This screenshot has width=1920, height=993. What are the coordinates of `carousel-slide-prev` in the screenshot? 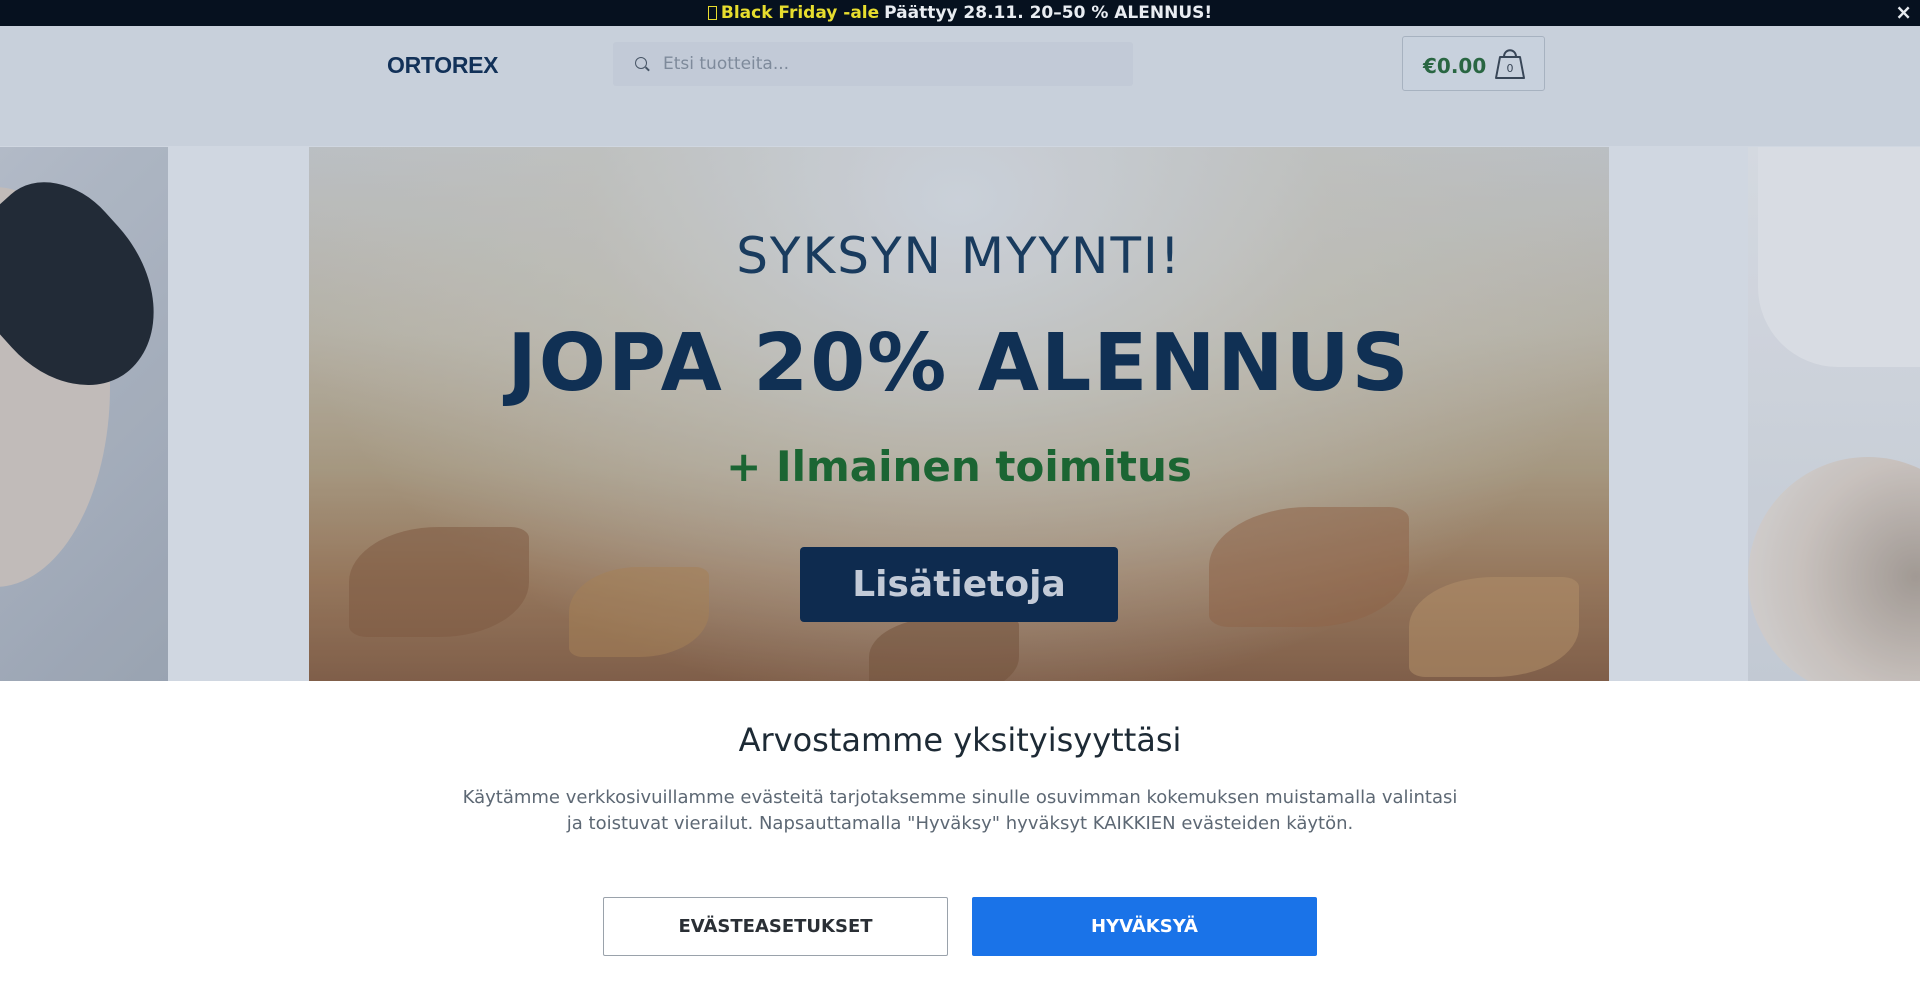 It's located at (84, 414).